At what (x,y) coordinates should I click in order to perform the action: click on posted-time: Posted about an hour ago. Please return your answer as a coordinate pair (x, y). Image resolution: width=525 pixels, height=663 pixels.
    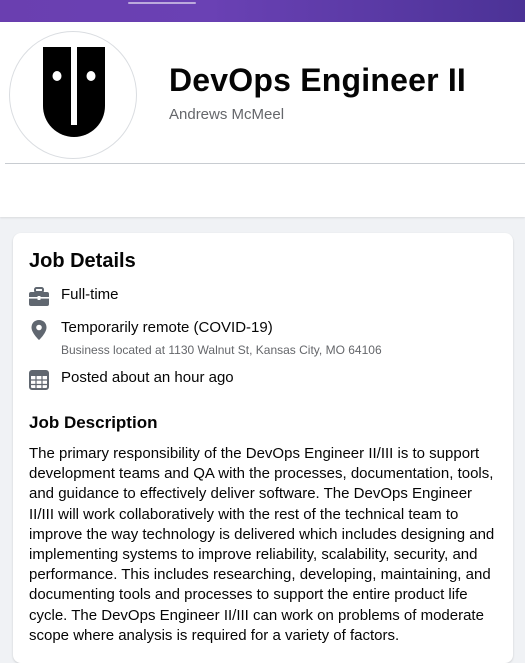
    Looking at the image, I should click on (147, 377).